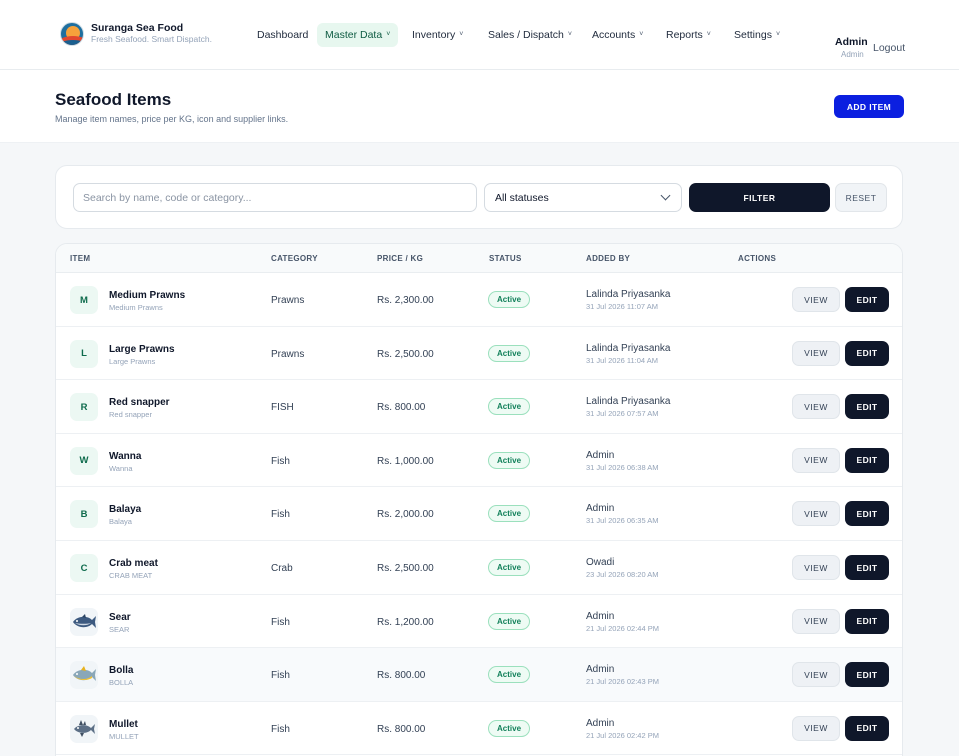 The width and height of the screenshot is (959, 756). I want to click on item-price: Rs. 2,000.00, so click(405, 515).